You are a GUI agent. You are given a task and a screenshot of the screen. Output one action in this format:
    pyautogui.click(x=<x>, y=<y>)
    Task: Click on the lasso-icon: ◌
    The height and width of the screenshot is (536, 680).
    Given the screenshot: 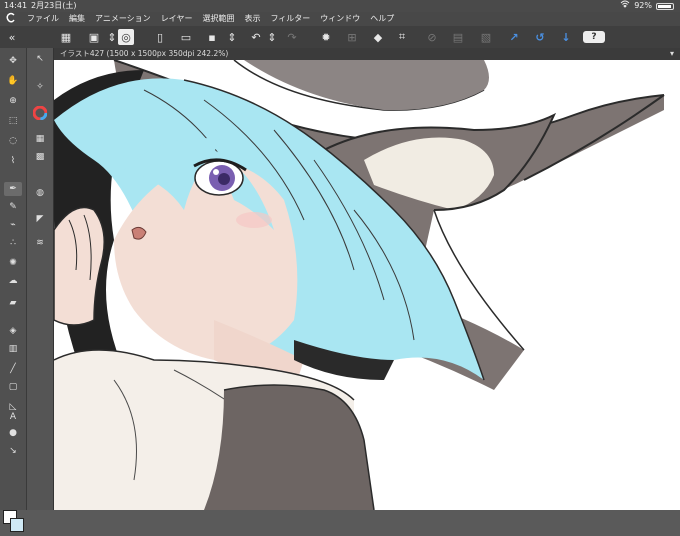 What is the action you would take?
    pyautogui.click(x=13, y=141)
    